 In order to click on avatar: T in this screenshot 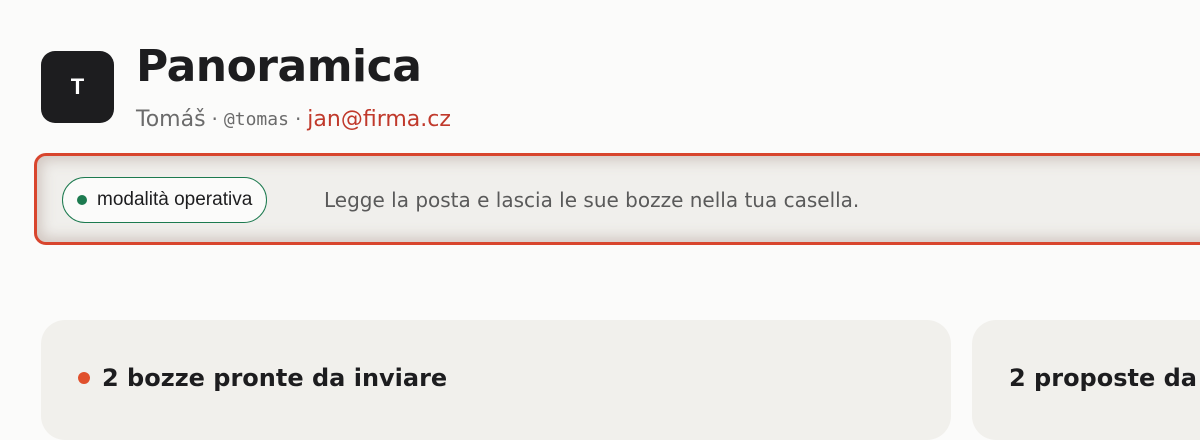, I will do `click(77, 87)`.